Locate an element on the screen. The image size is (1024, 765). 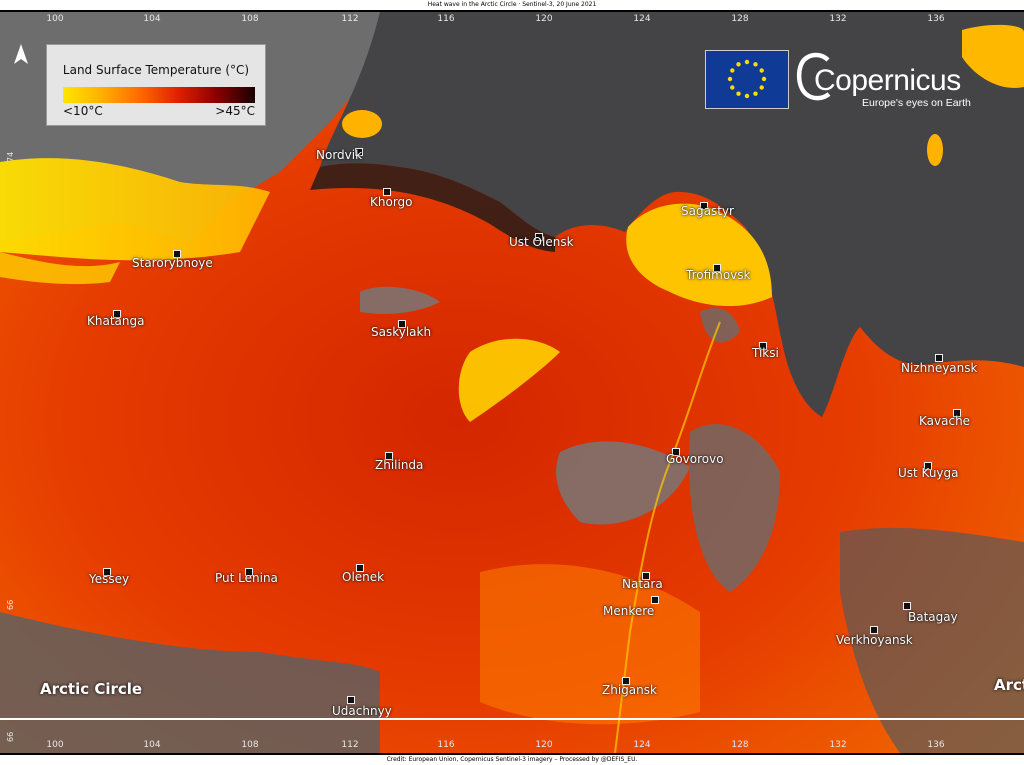
city-label: Khatanga is located at coordinates (116, 321).